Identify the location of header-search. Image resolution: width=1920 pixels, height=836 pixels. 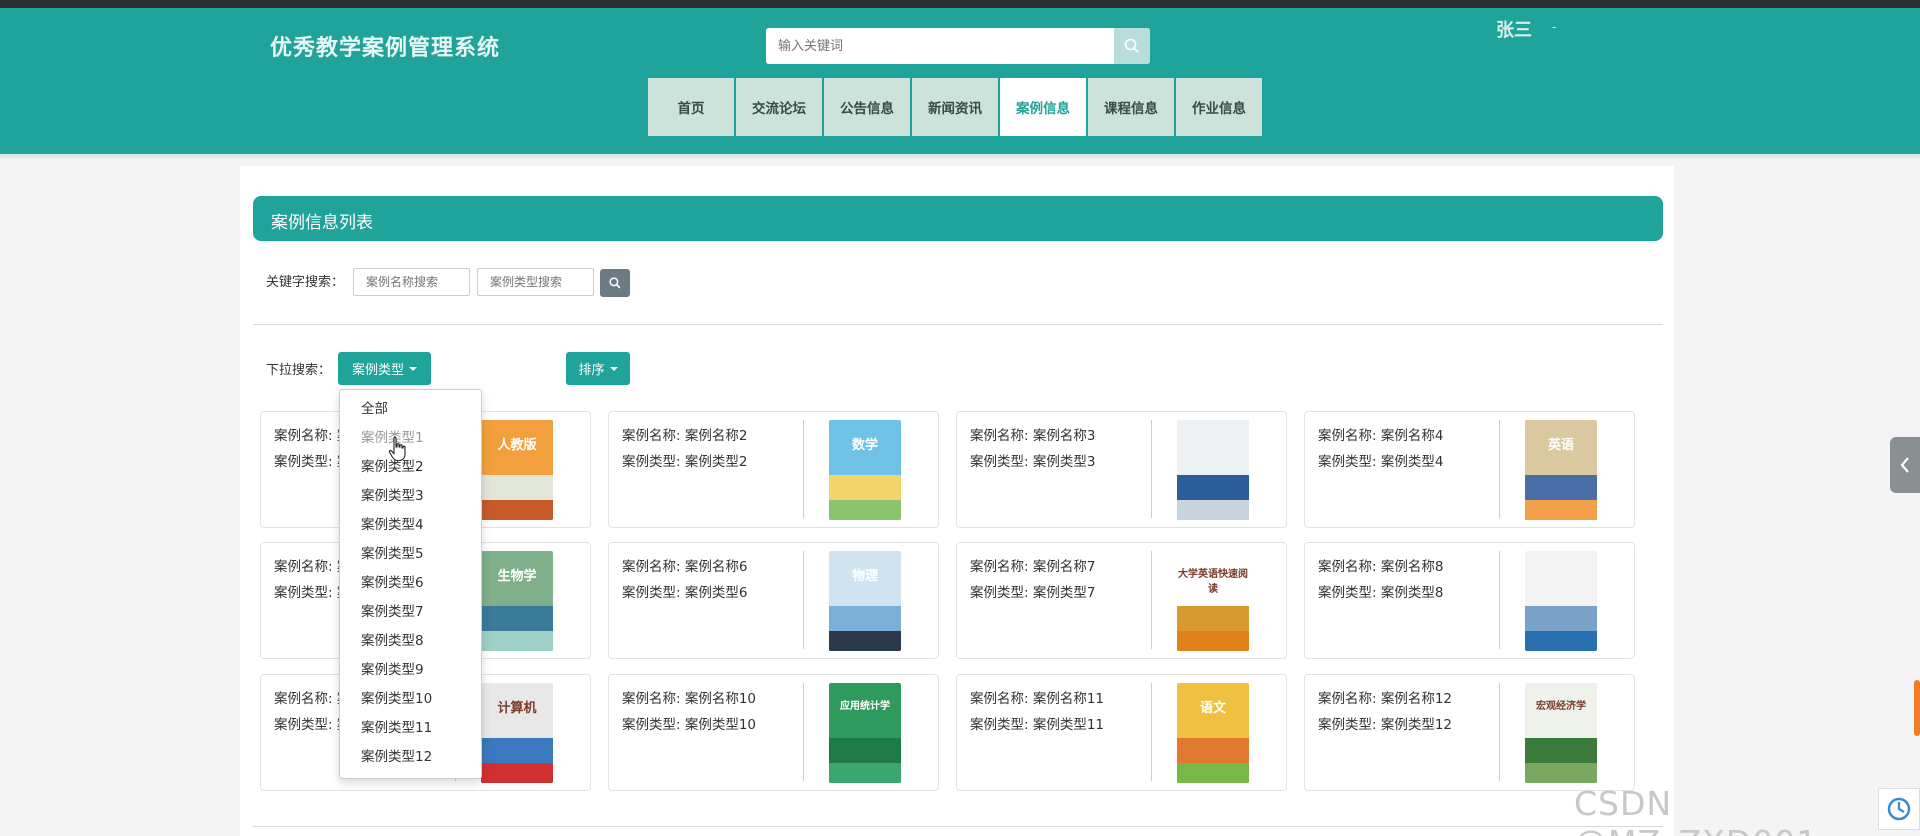
(958, 46).